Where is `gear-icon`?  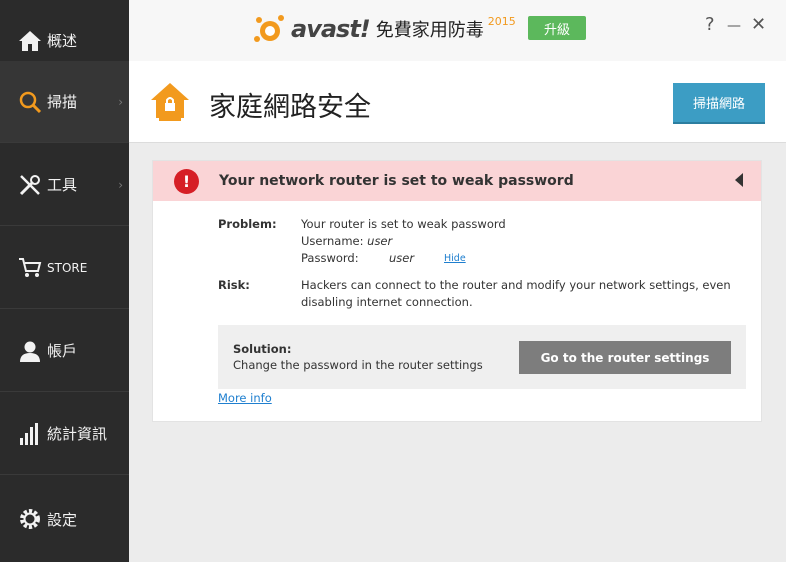
gear-icon is located at coordinates (30, 519).